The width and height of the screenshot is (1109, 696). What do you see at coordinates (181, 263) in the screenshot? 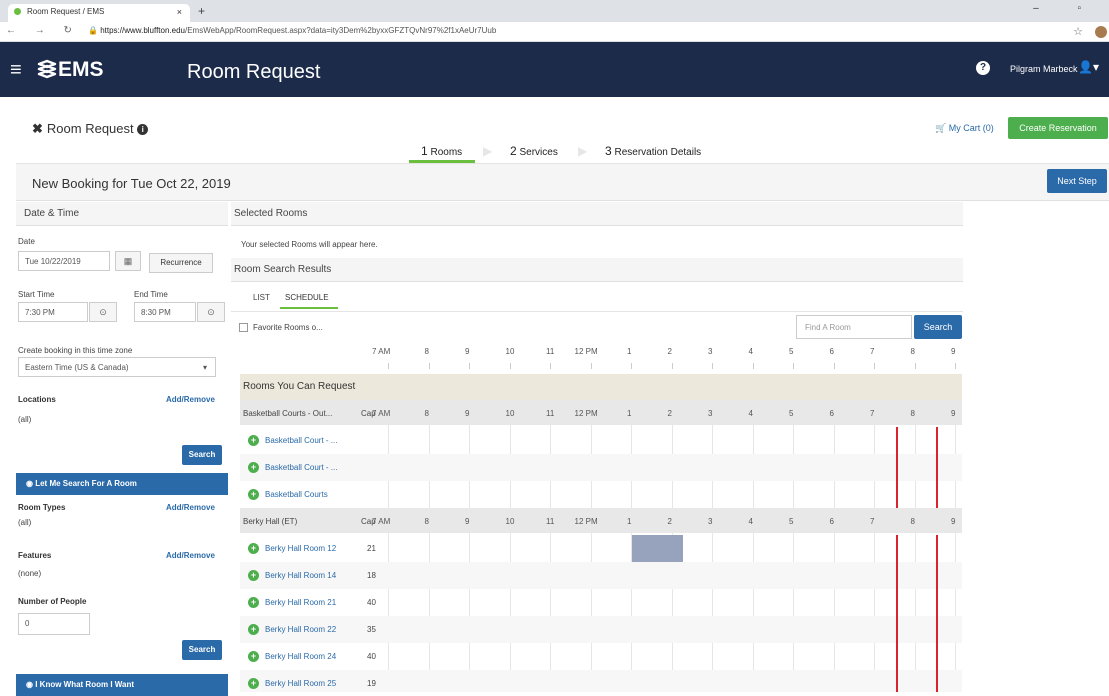
I see `recurrence-button: Recurrence` at bounding box center [181, 263].